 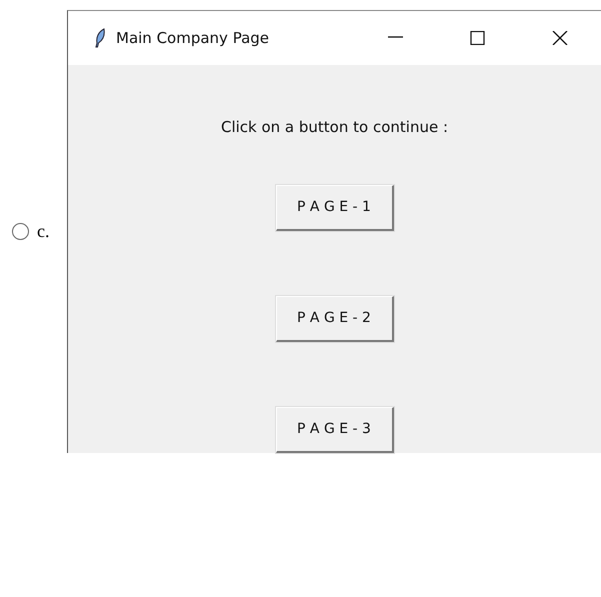 What do you see at coordinates (100, 38) in the screenshot?
I see `feather-icon` at bounding box center [100, 38].